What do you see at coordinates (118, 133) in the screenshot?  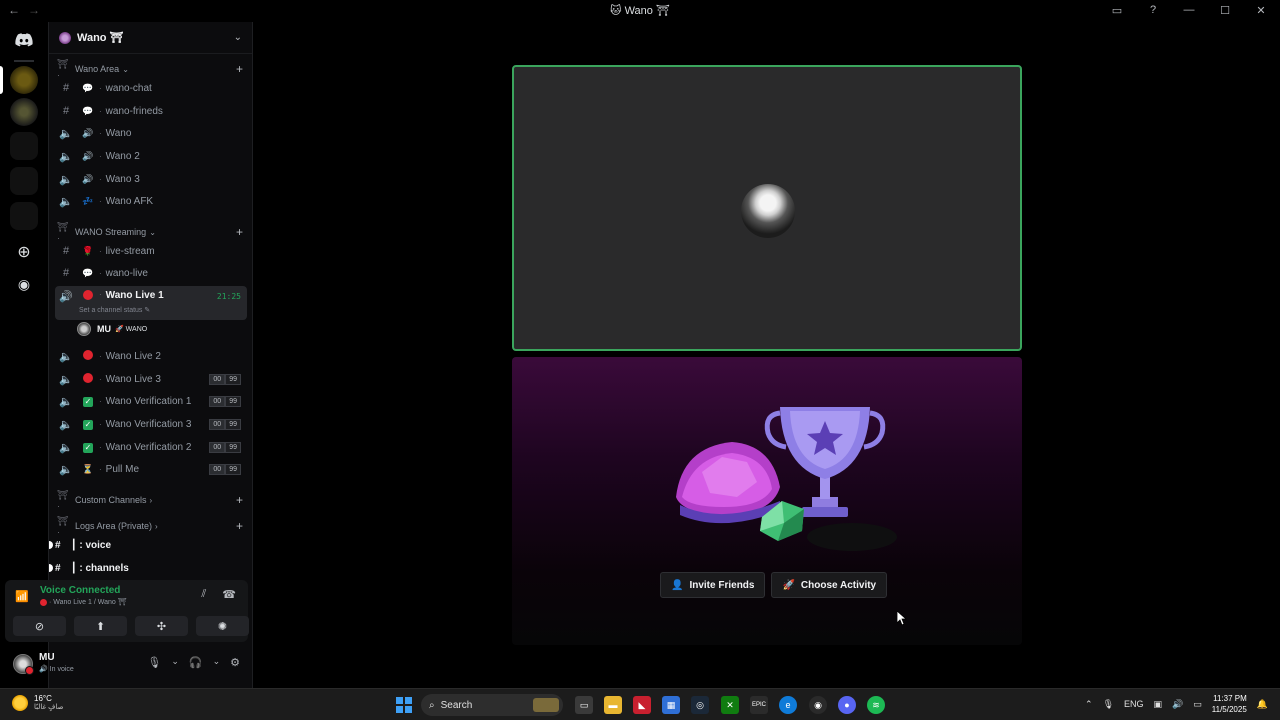 I see `channel-name: Wano` at bounding box center [118, 133].